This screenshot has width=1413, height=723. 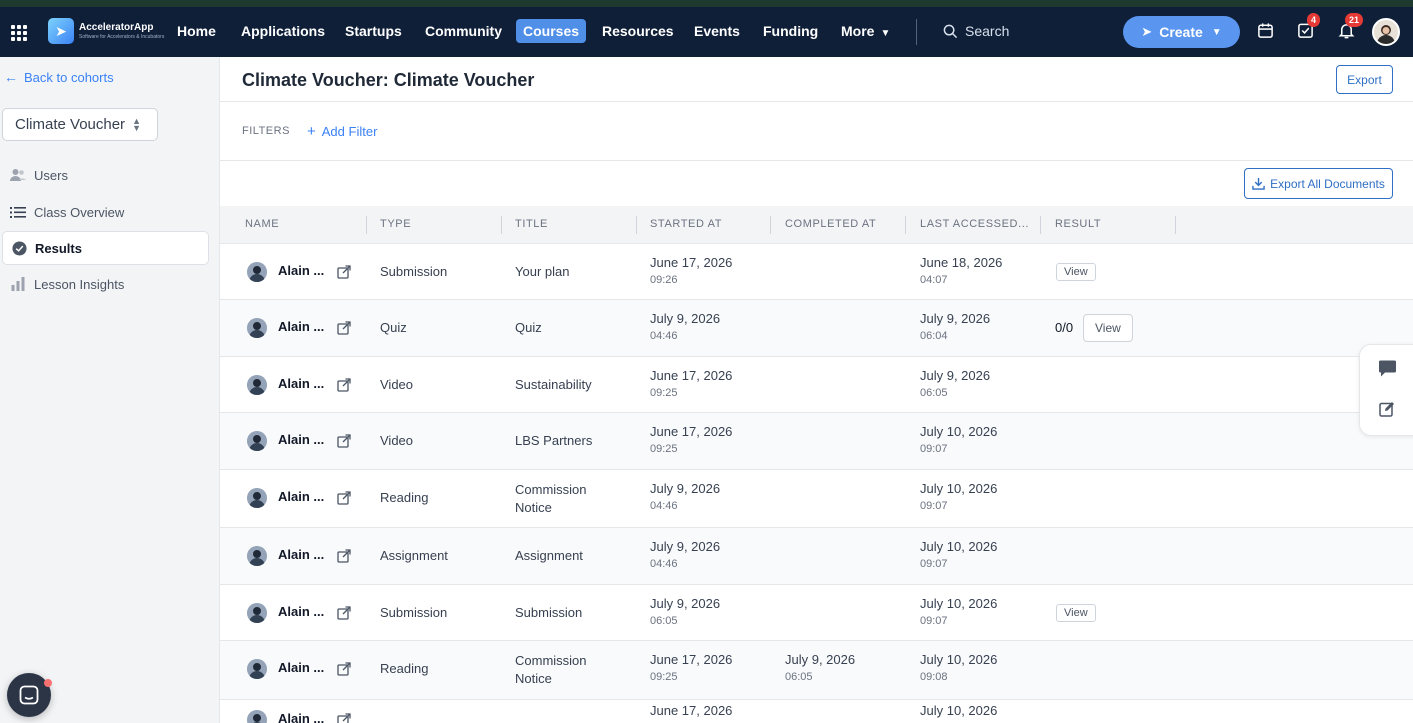 What do you see at coordinates (934, 677) in the screenshot?
I see `accessed-time: 09:08` at bounding box center [934, 677].